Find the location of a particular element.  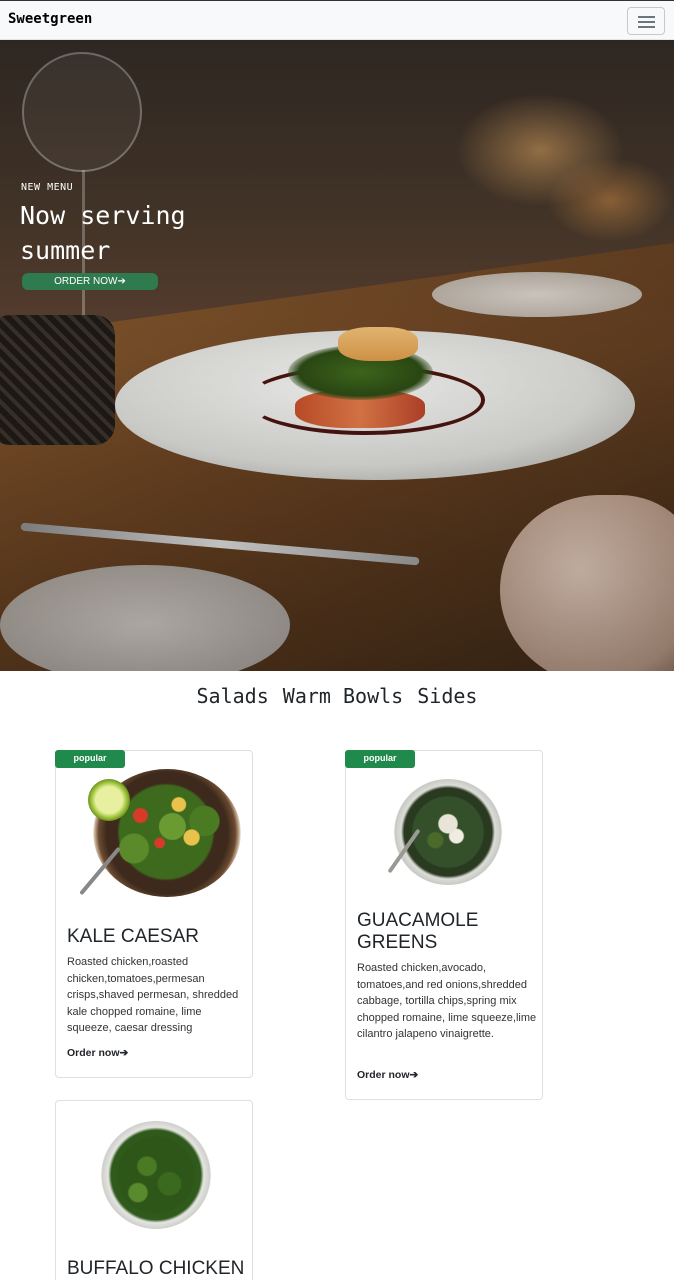

hero-order-now-button: ORDER NOW➔ is located at coordinates (90, 281).